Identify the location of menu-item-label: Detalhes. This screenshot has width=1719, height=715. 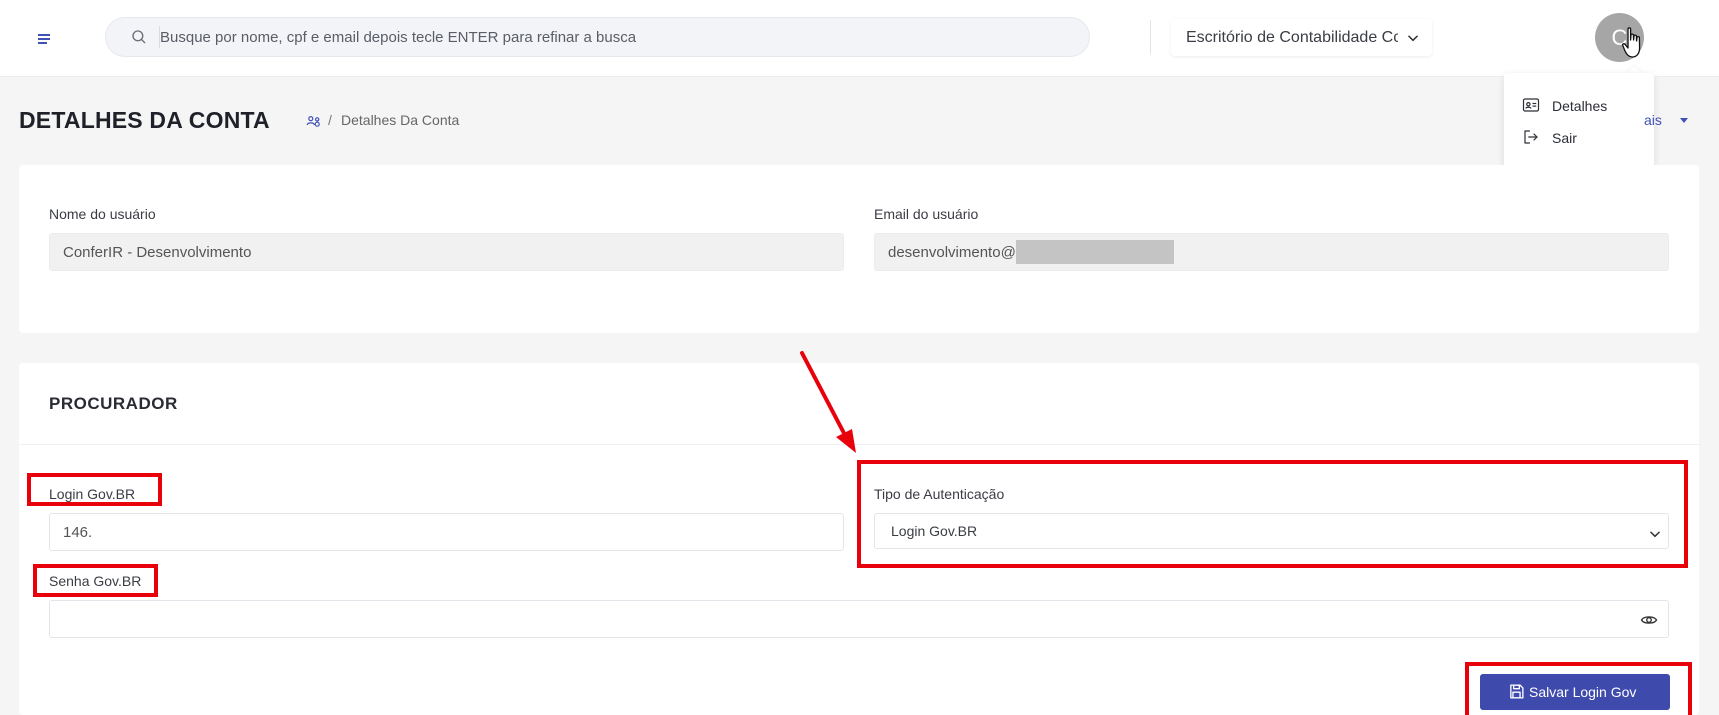
(1580, 106).